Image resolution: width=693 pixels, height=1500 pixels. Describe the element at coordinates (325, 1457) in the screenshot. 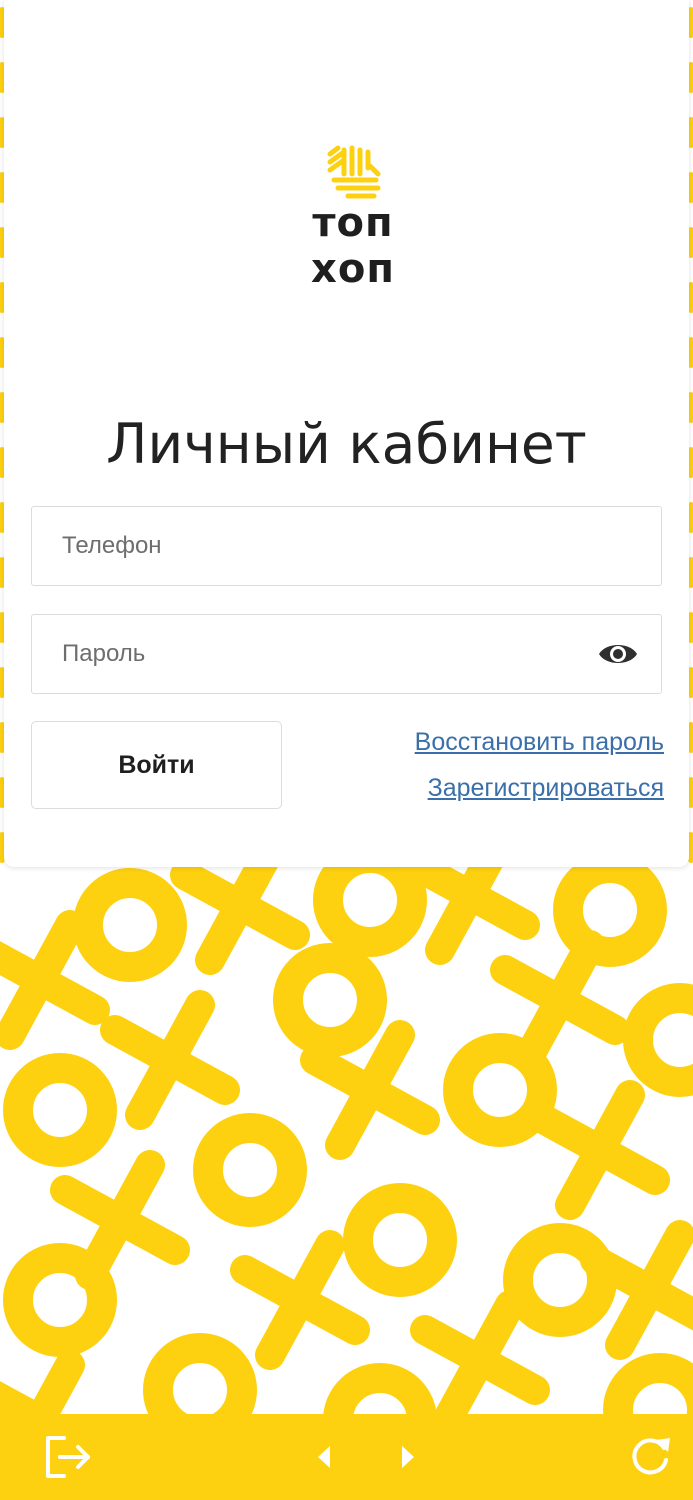

I see `arrow-left-icon` at that location.